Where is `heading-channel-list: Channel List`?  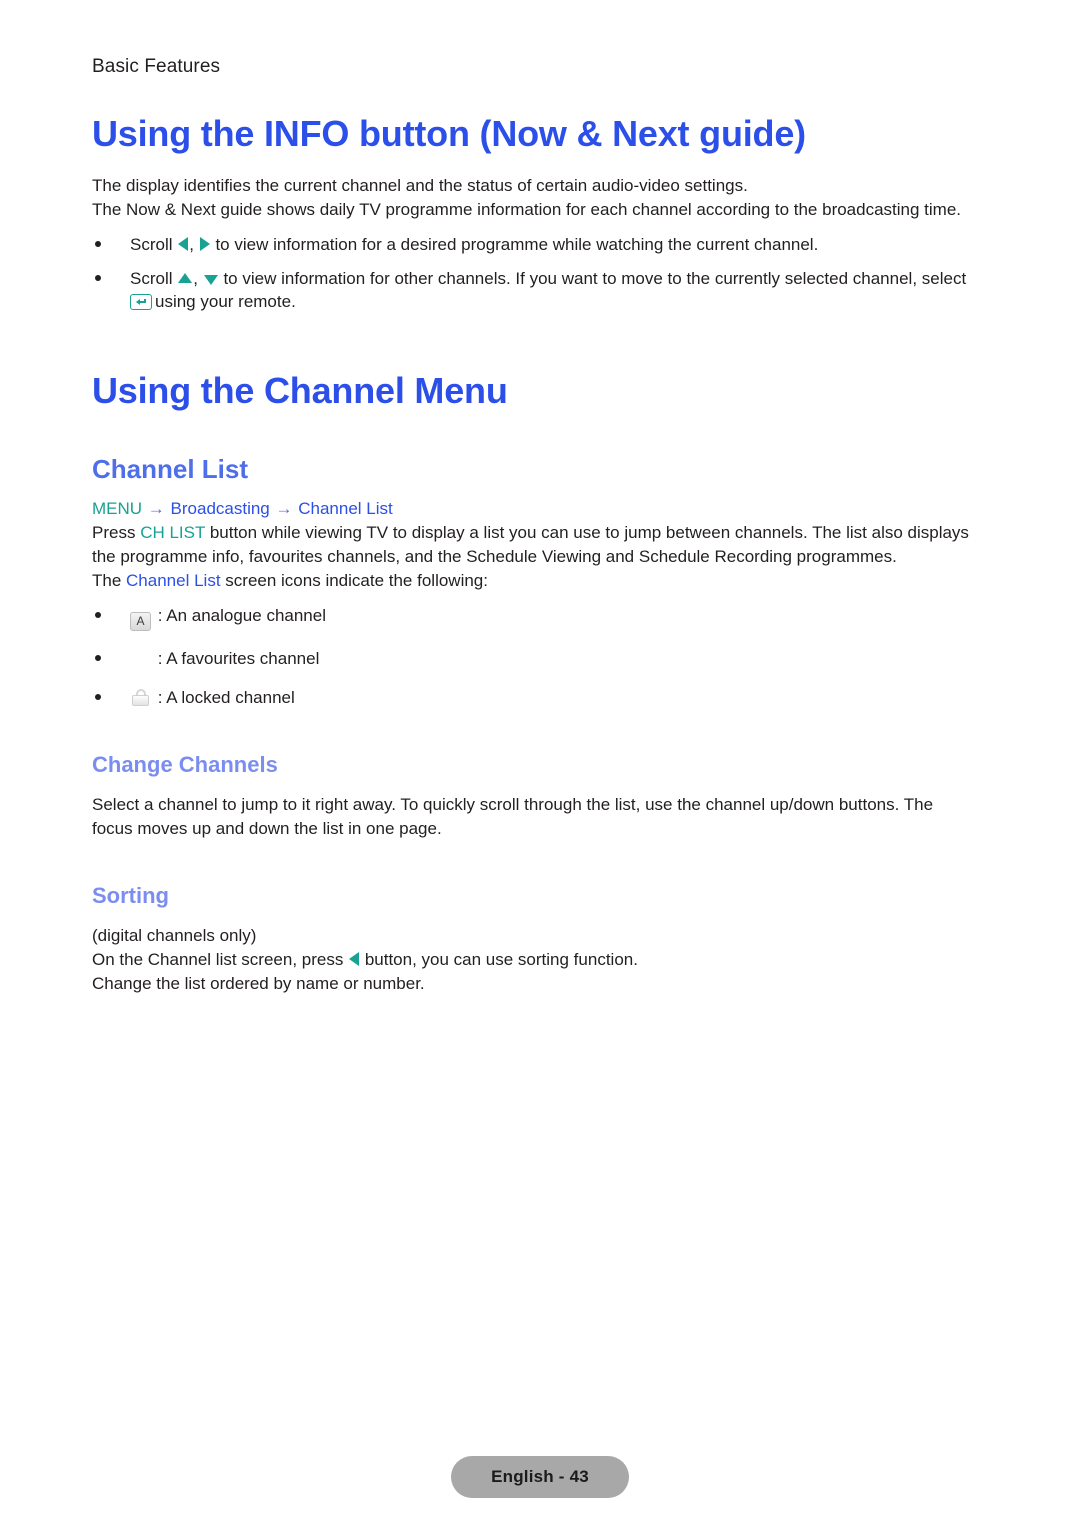 heading-channel-list: Channel List is located at coordinates (170, 469).